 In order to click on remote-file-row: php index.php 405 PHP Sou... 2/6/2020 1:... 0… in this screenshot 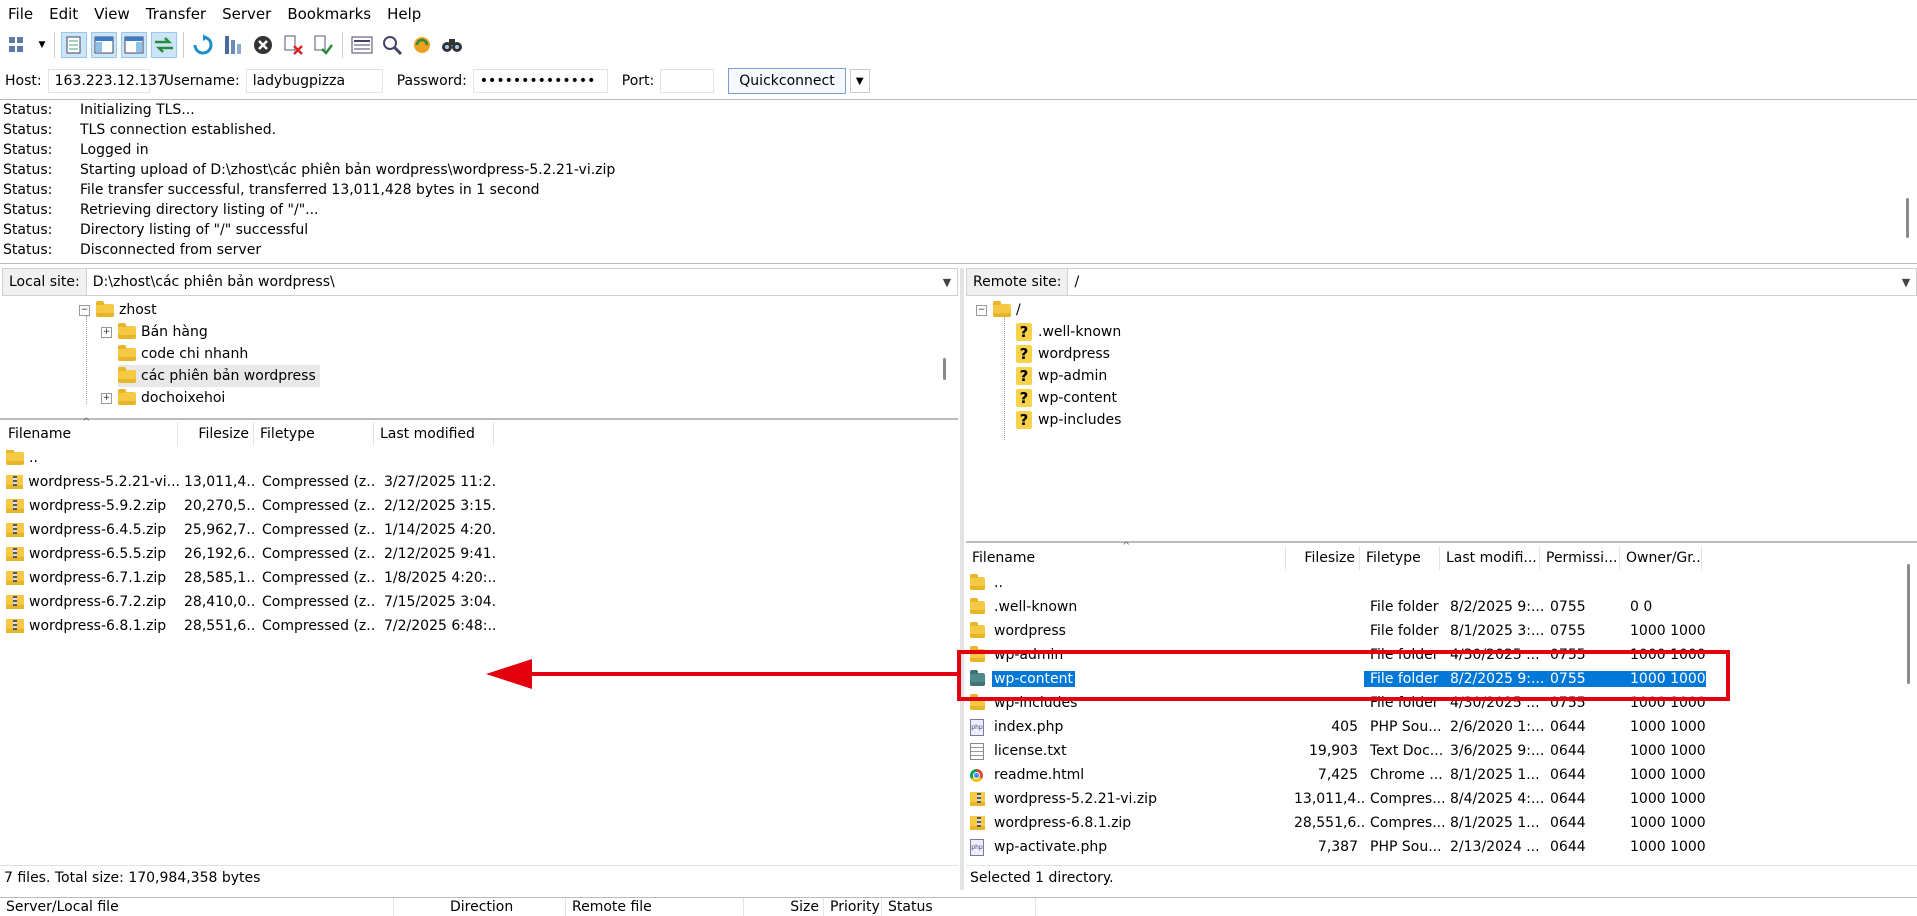, I will do `click(1338, 727)`.